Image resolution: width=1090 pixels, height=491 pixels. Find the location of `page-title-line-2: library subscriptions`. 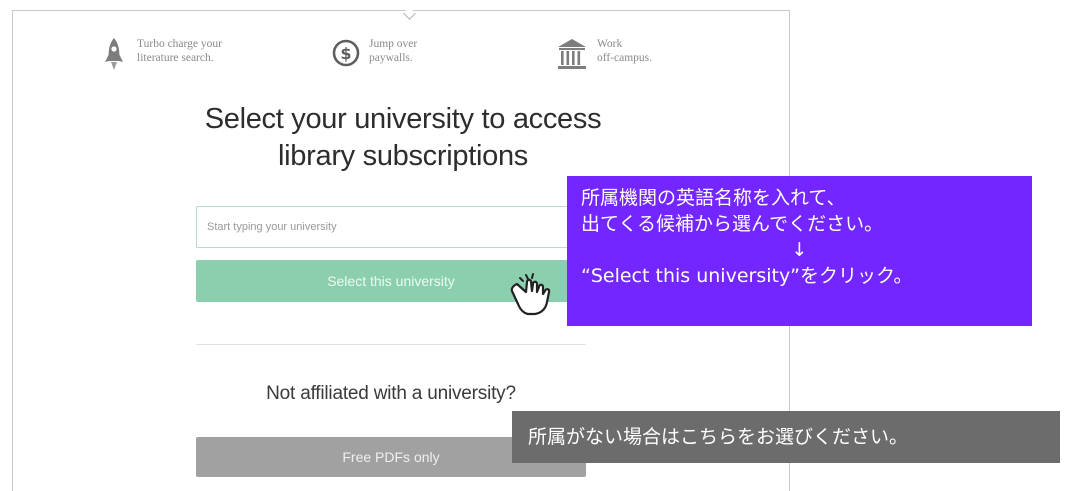

page-title-line-2: library subscriptions is located at coordinates (403, 156).